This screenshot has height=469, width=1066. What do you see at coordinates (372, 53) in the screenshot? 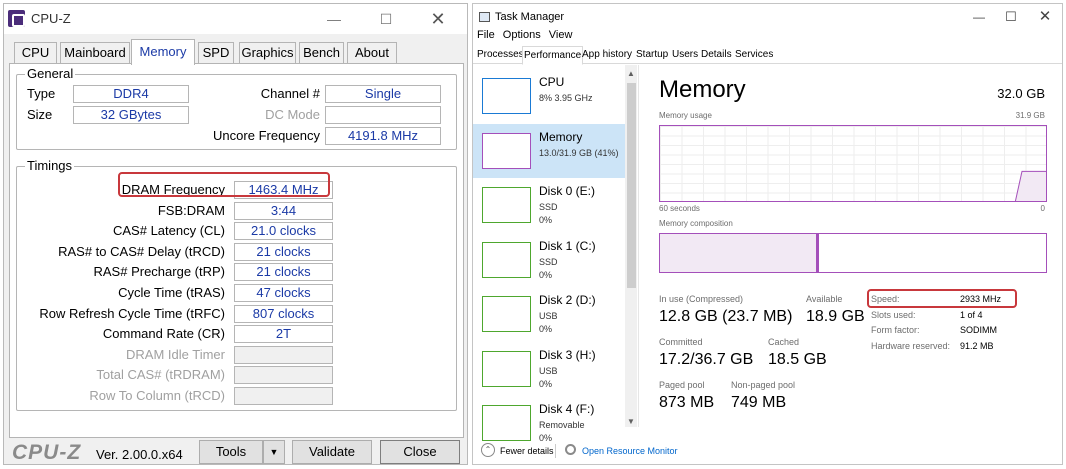
I see `tab-about: About` at bounding box center [372, 53].